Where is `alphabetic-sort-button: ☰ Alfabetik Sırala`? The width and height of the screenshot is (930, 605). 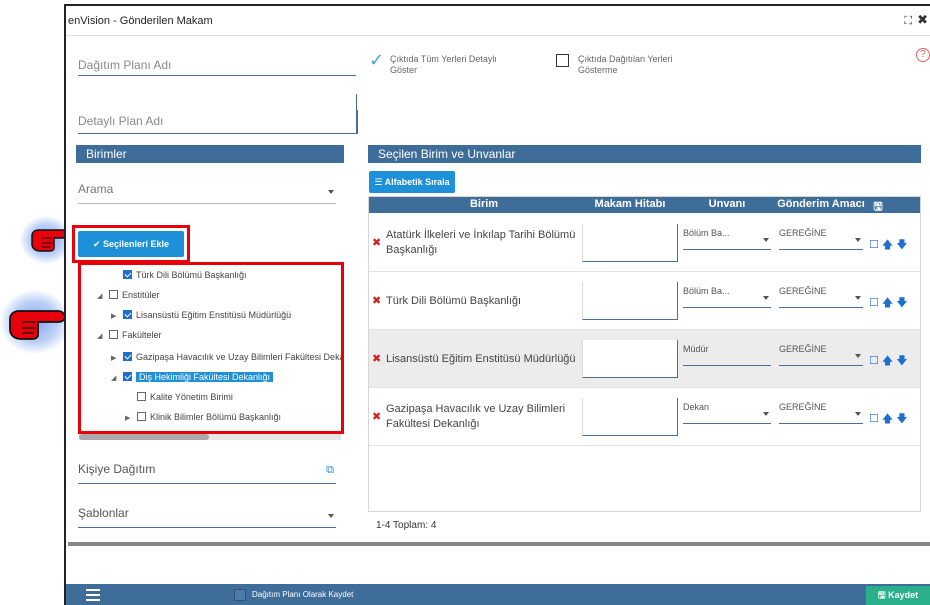 alphabetic-sort-button: ☰ Alfabetik Sırala is located at coordinates (412, 182).